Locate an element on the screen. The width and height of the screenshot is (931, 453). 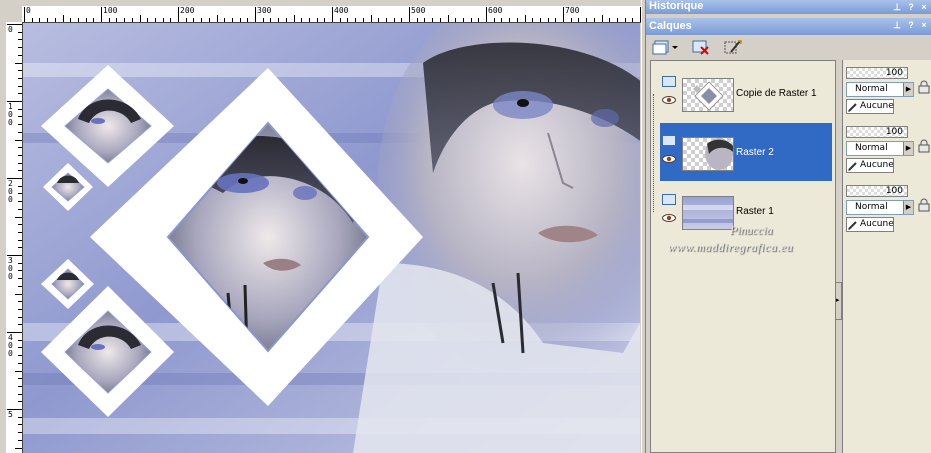
arrow-right-icon: ▸ is located at coordinates (838, 300).